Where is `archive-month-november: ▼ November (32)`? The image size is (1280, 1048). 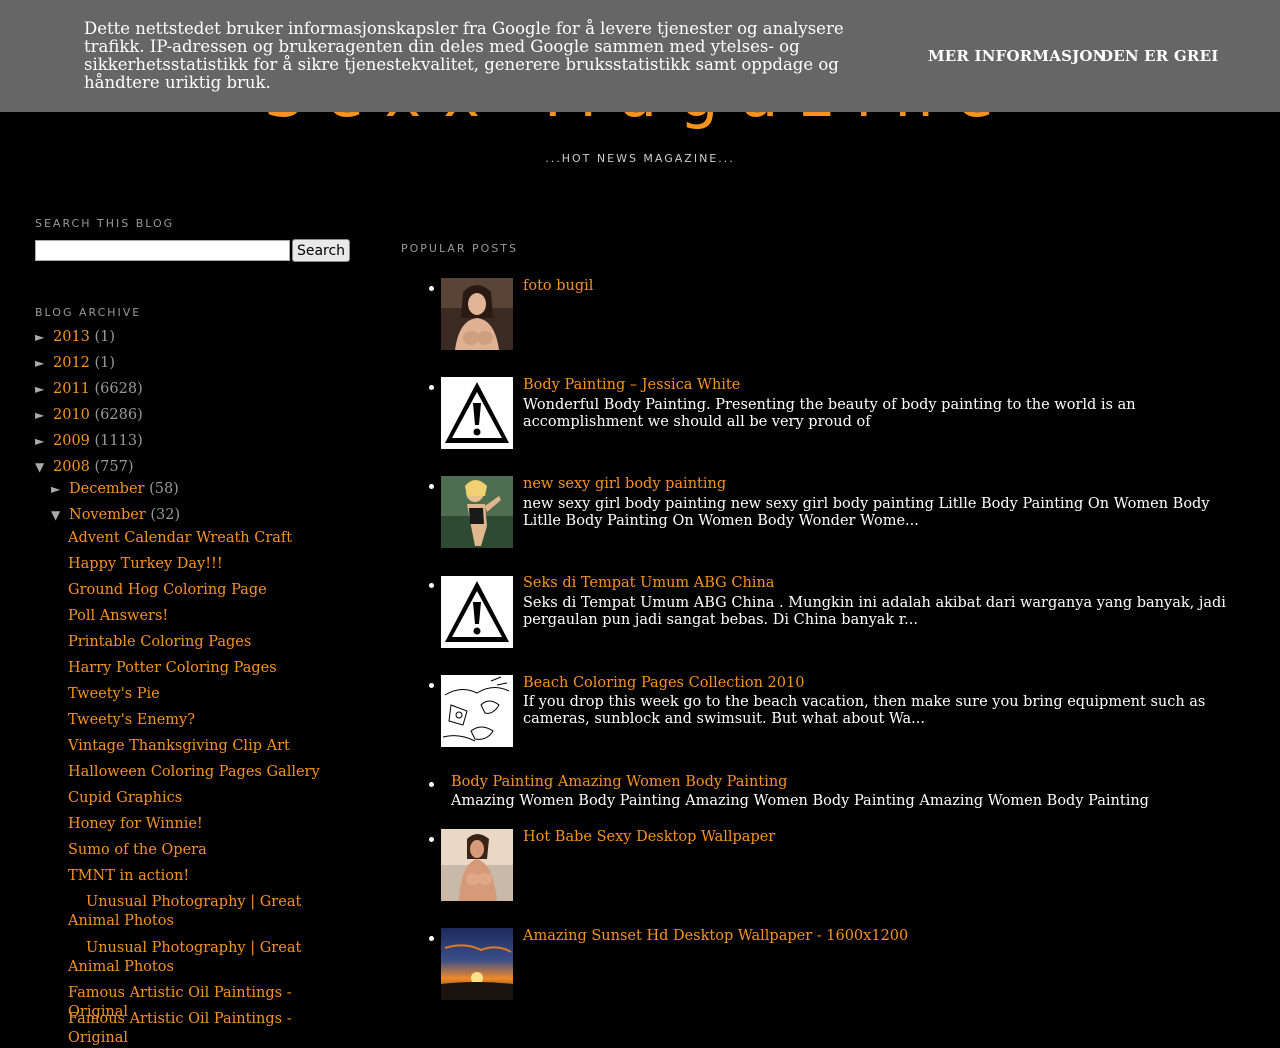 archive-month-november: ▼ November (32) is located at coordinates (115, 515).